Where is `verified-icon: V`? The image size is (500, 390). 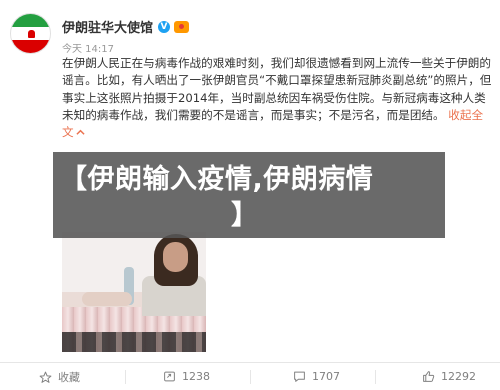
verified-icon: V is located at coordinates (164, 26).